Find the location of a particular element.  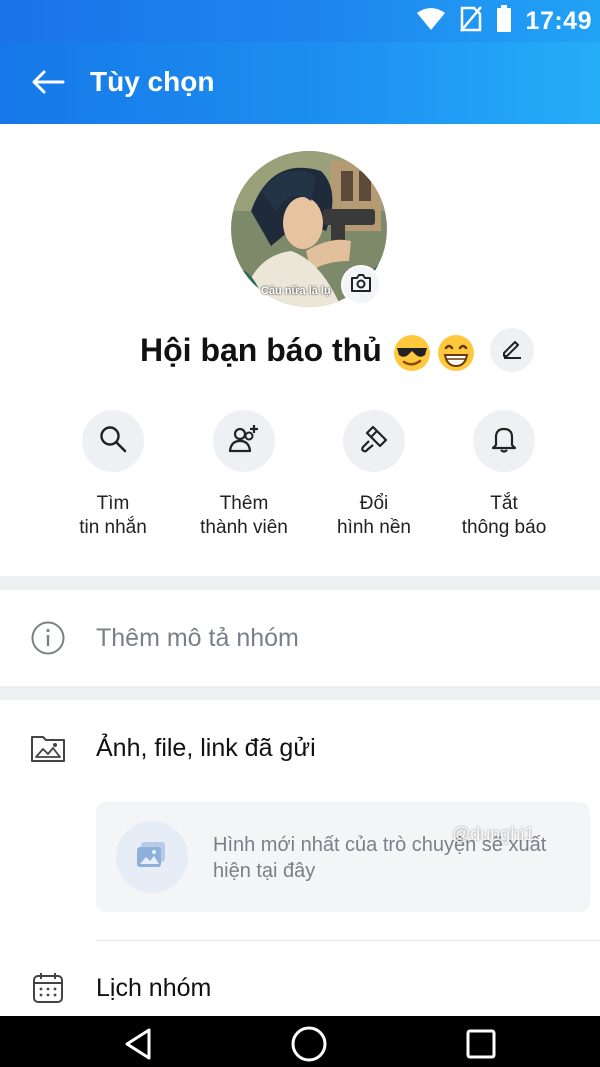

photo-folder-icon is located at coordinates (48, 748).